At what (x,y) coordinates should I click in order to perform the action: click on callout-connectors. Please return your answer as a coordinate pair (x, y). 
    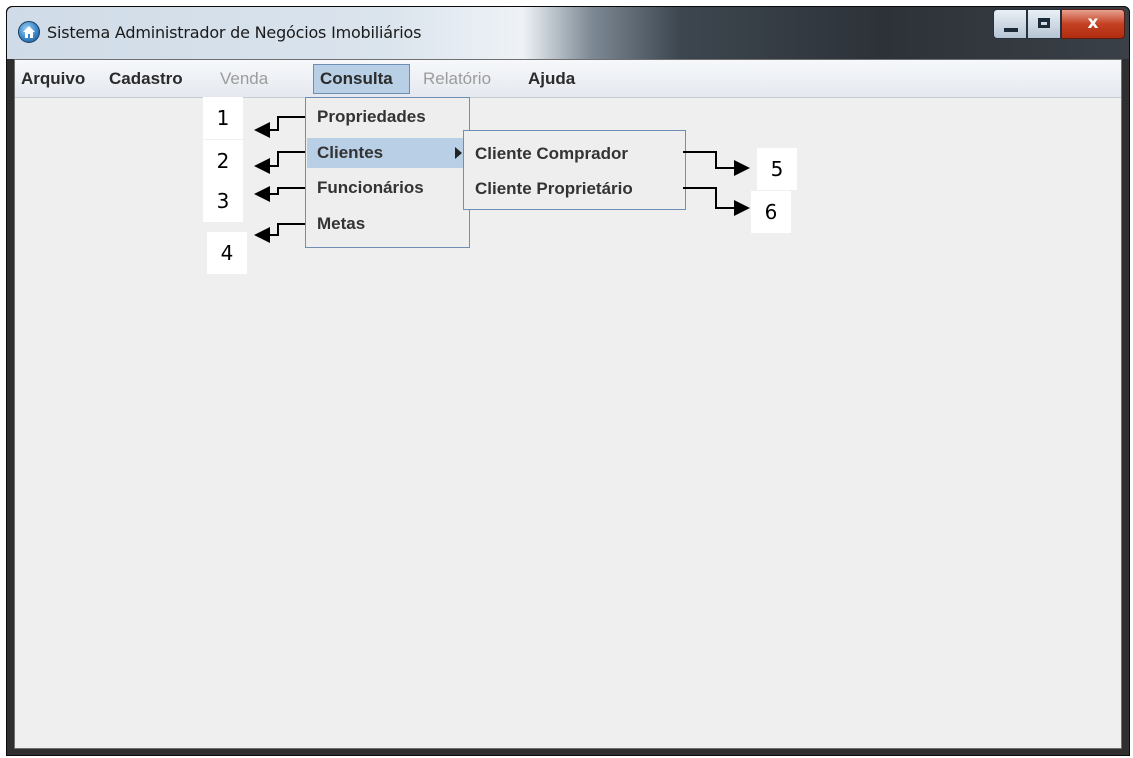
    Looking at the image, I should click on (502, 179).